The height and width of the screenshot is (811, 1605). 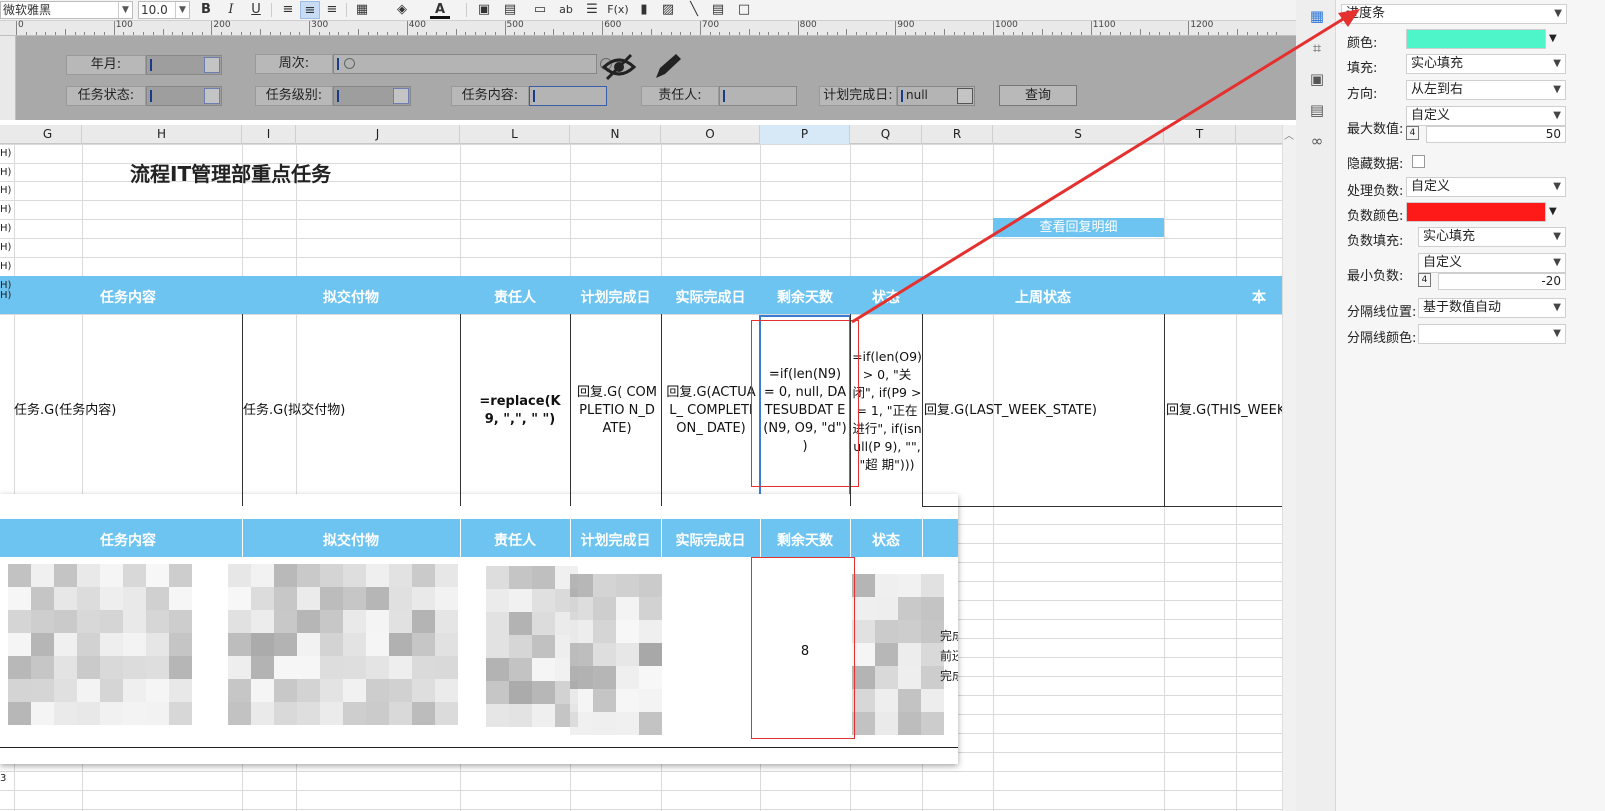 What do you see at coordinates (1476, 212) in the screenshot?
I see `negative-color-swatch` at bounding box center [1476, 212].